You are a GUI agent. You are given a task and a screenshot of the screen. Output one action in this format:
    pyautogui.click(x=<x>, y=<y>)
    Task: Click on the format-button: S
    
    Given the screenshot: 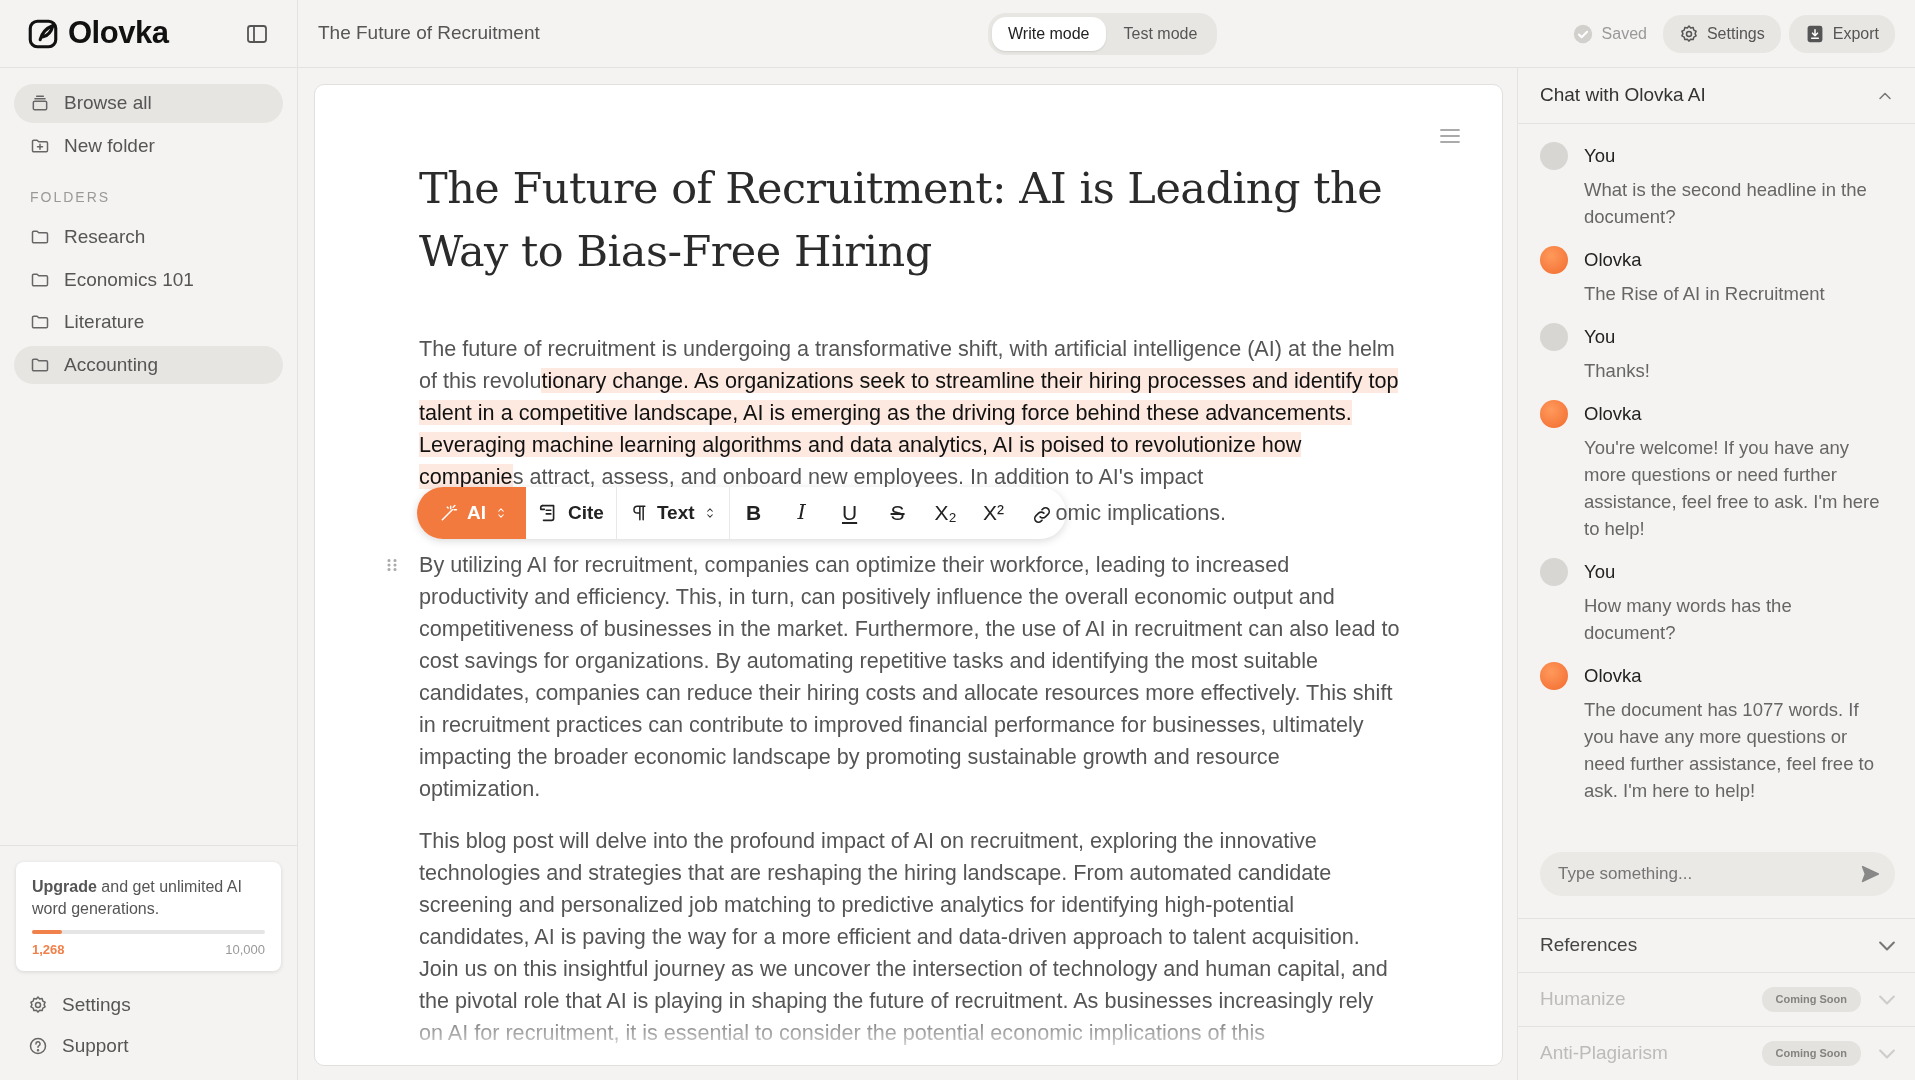 What is the action you would take?
    pyautogui.click(x=897, y=513)
    